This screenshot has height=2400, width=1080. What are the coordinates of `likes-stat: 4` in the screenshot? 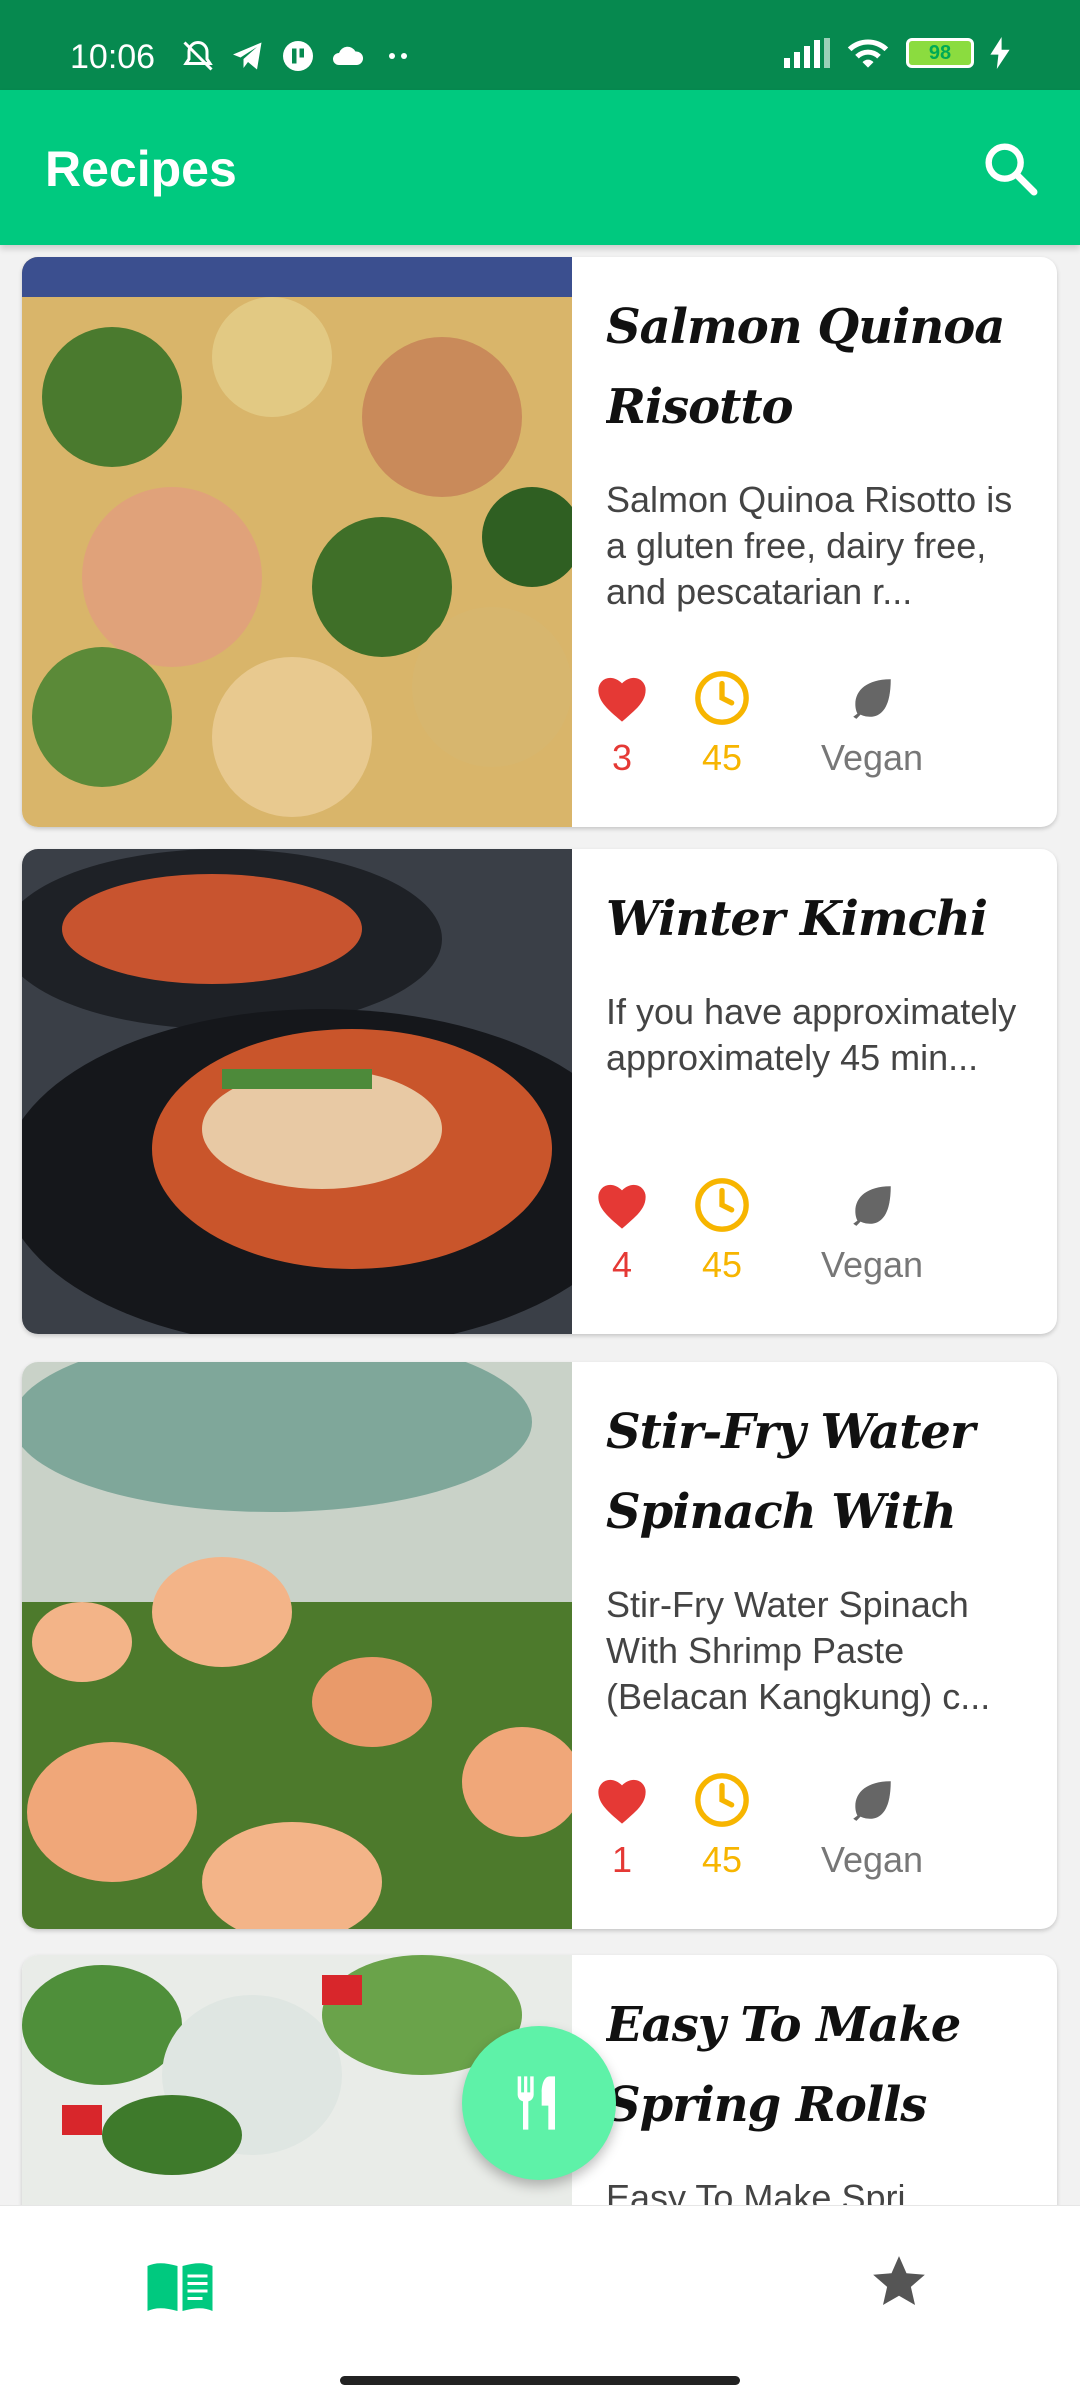 It's located at (622, 1230).